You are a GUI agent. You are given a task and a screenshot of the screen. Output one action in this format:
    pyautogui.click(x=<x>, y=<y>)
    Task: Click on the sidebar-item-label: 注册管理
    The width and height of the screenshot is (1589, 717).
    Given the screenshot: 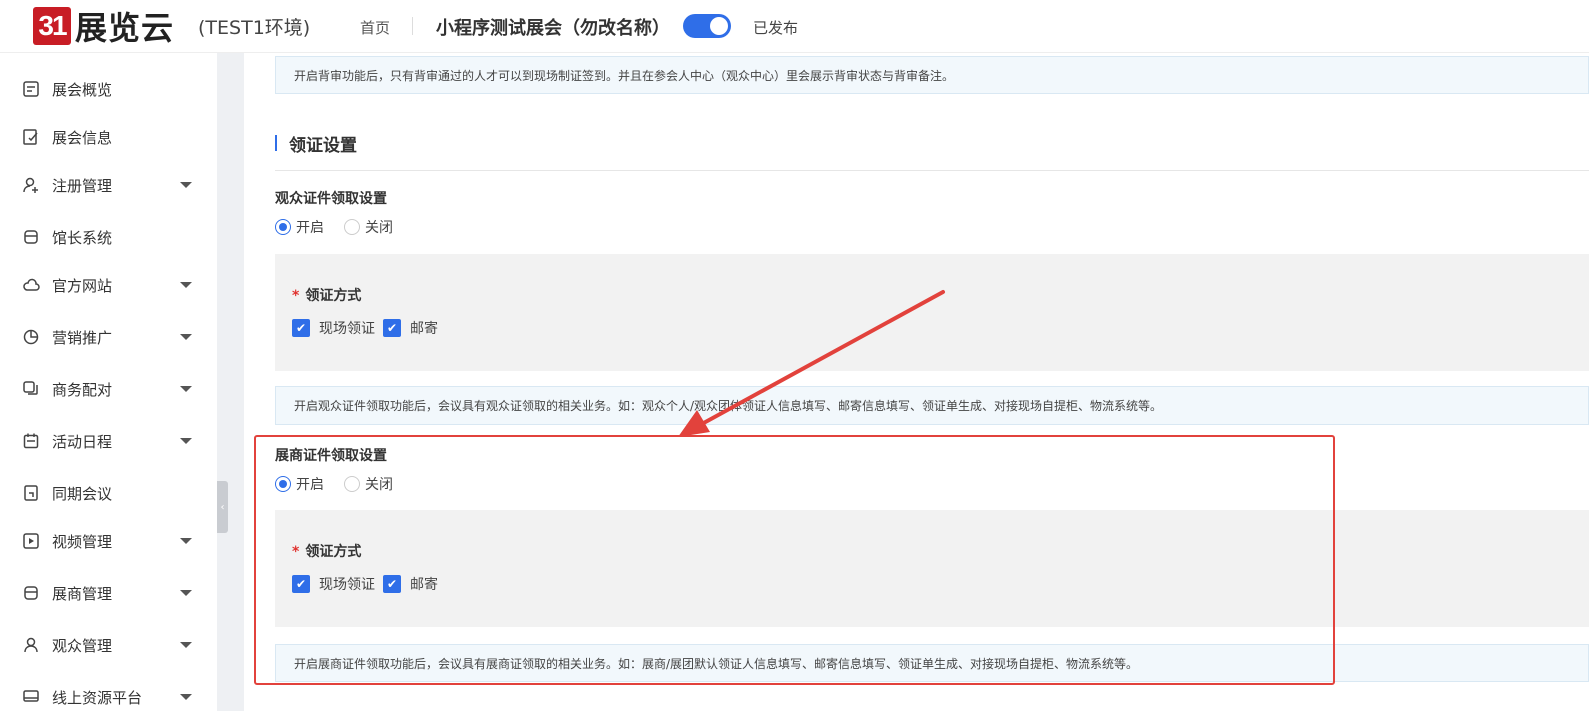 What is the action you would take?
    pyautogui.click(x=82, y=185)
    